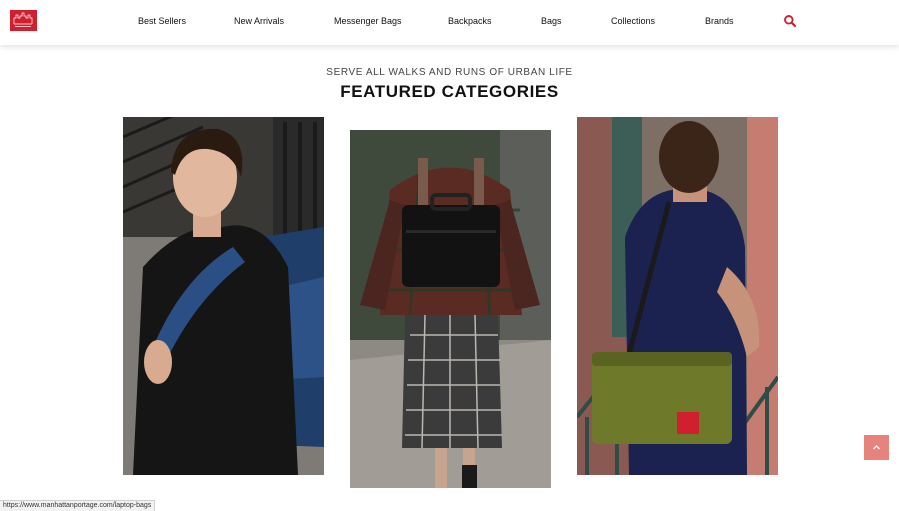  I want to click on nav-collections: Collections, so click(633, 21).